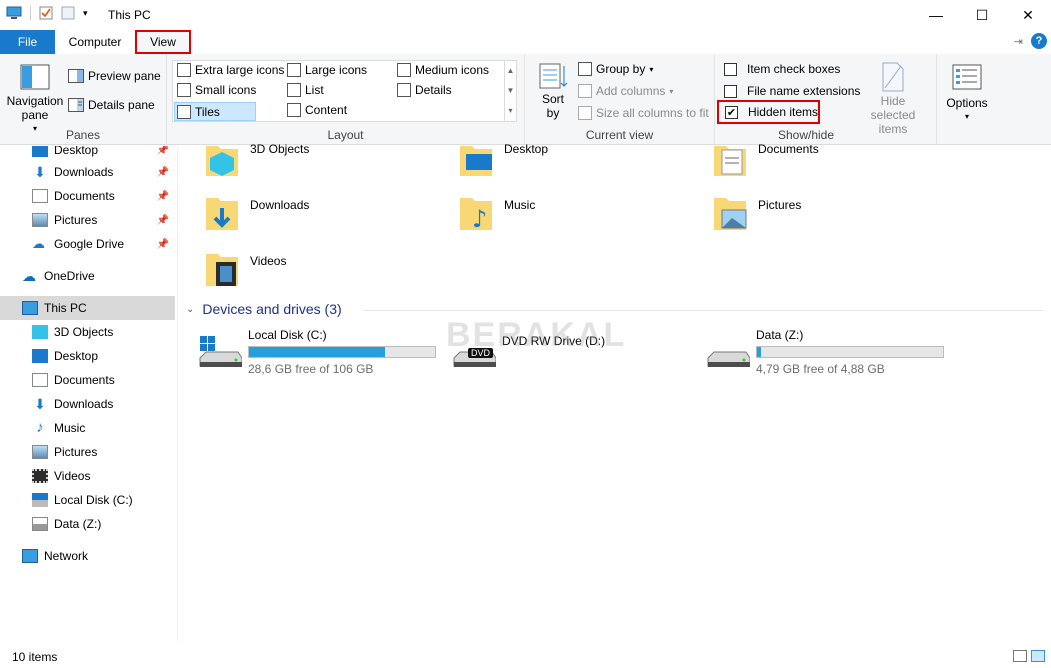  I want to click on pin-ribbon-icon: ⇥, so click(1018, 41).